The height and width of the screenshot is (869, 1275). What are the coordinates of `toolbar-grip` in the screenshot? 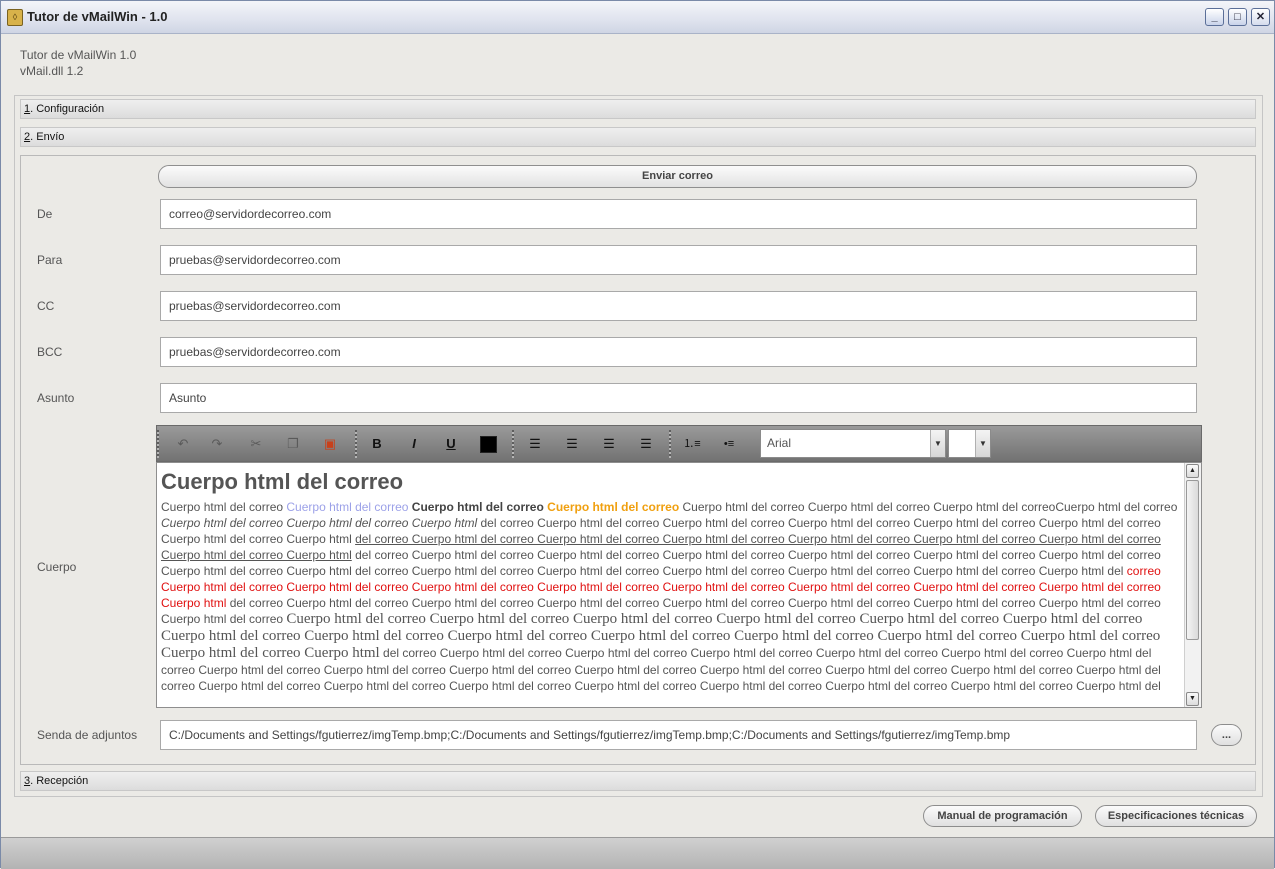 It's located at (158, 444).